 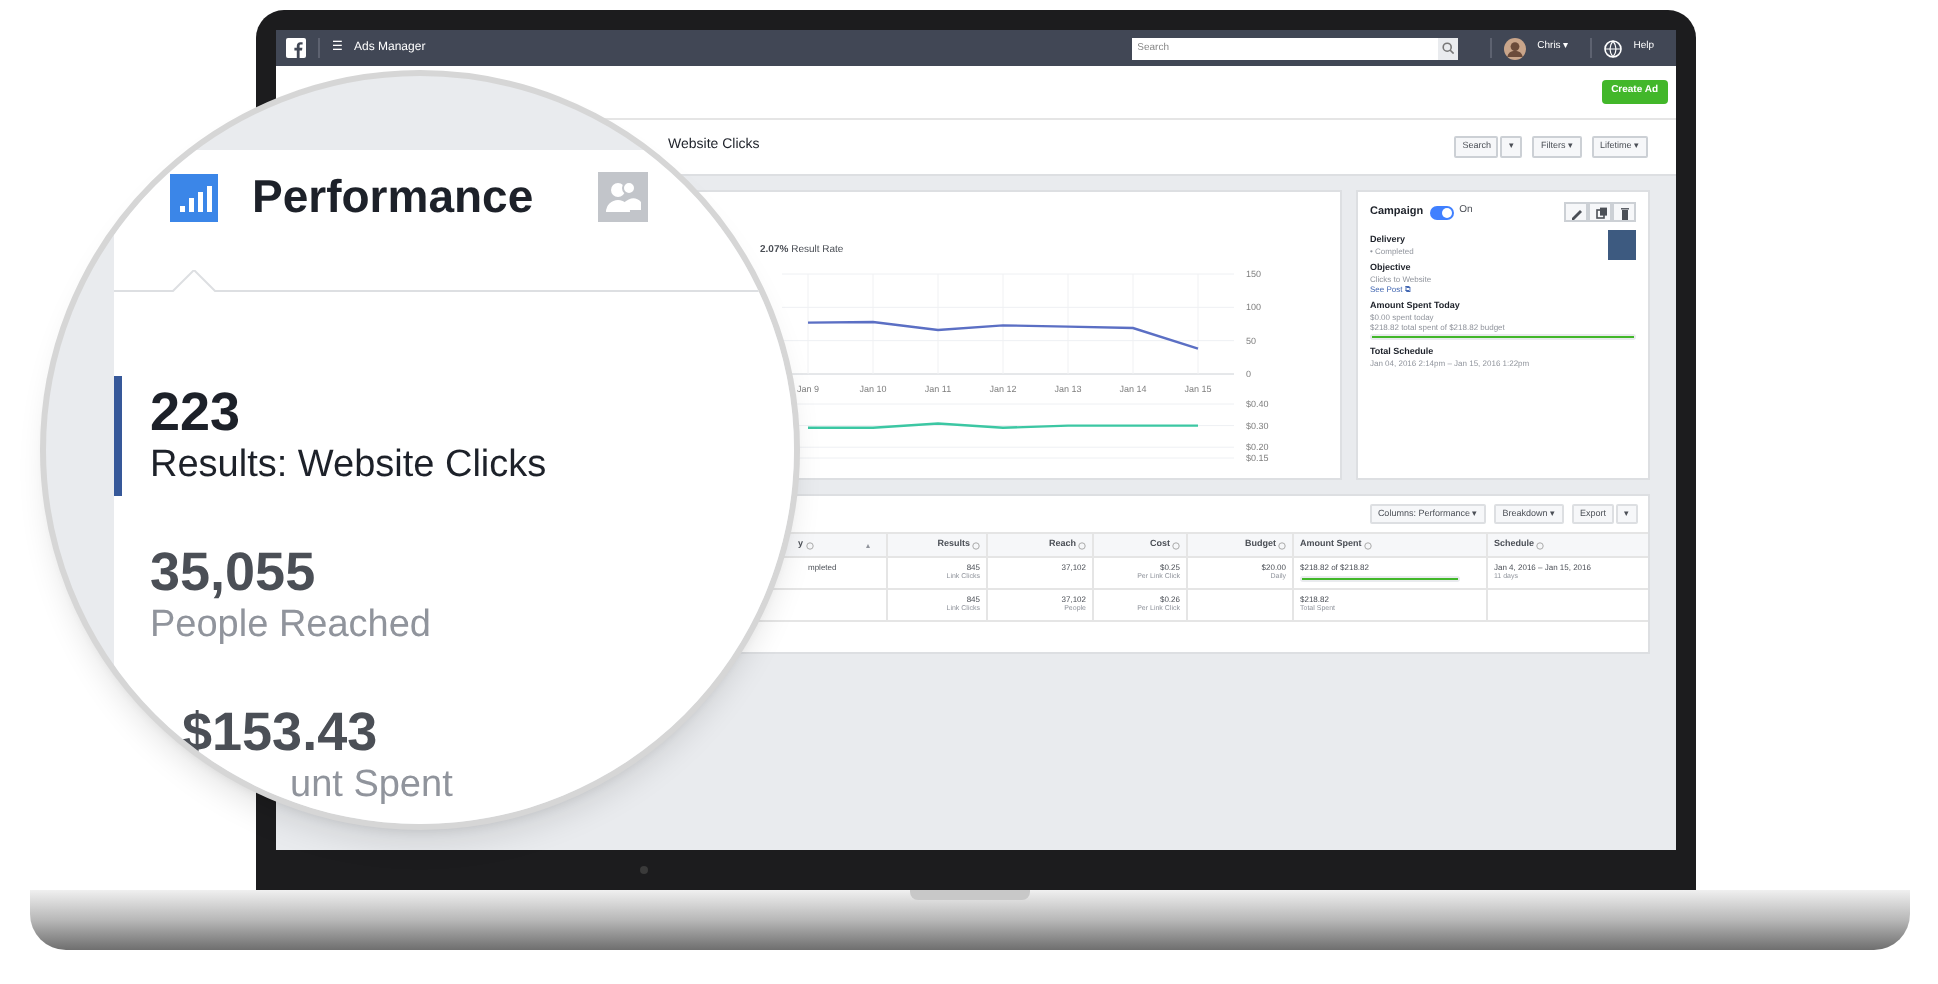 What do you see at coordinates (454, 756) in the screenshot?
I see `metric-item: $153.43 unt Spent` at bounding box center [454, 756].